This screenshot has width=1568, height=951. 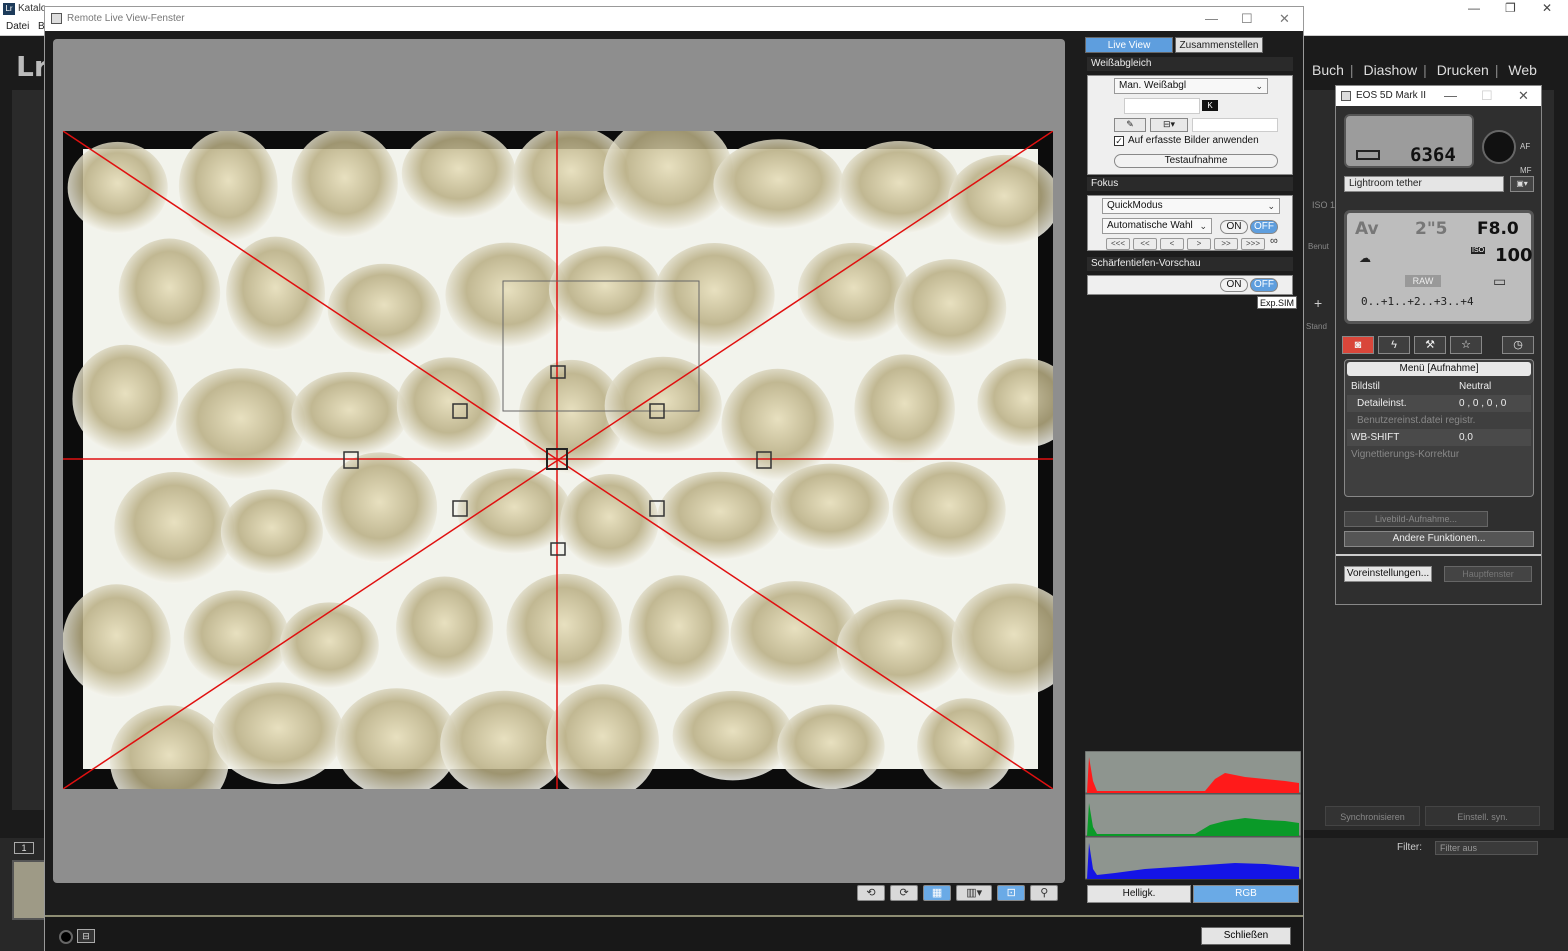 What do you see at coordinates (17, 26) in the screenshot?
I see `menu-datei: Datei` at bounding box center [17, 26].